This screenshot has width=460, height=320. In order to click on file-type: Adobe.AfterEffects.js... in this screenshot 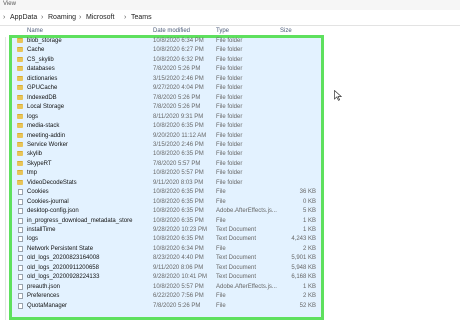, I will do `click(246, 211)`.